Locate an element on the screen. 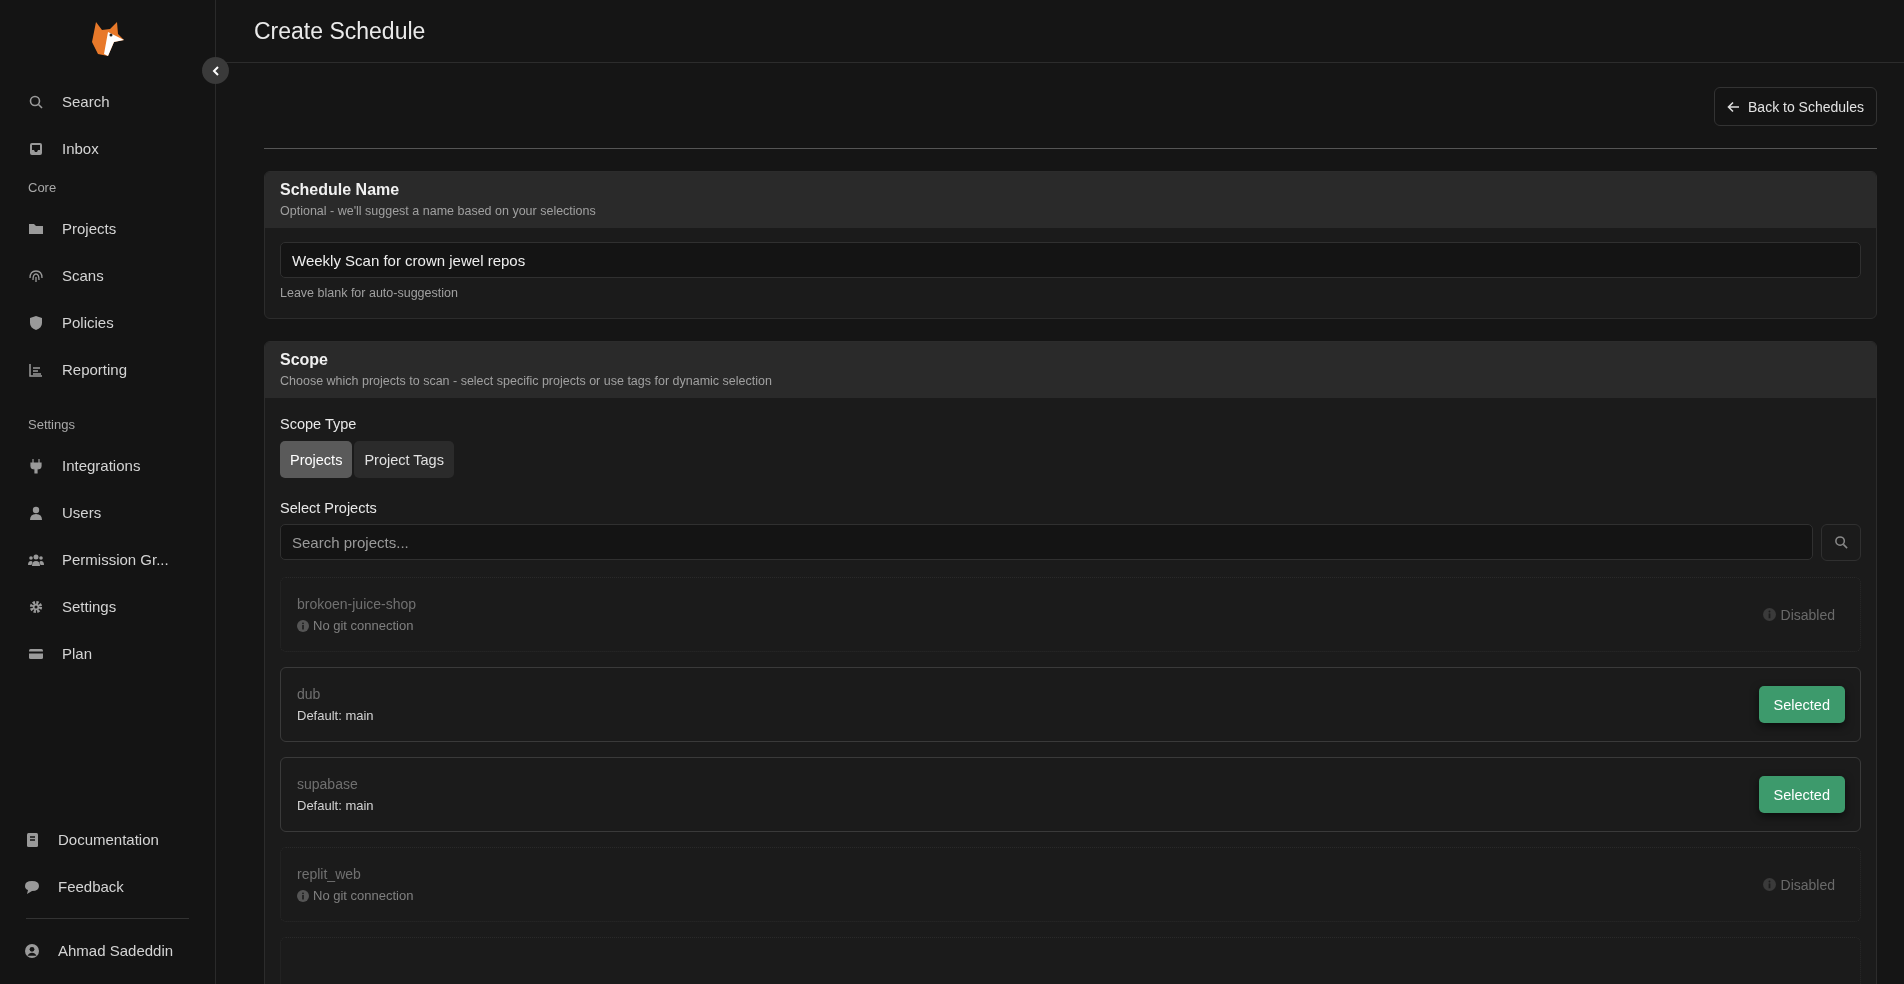 This screenshot has width=1904, height=984. user-menu: Ahmad Sadeddin is located at coordinates (107, 950).